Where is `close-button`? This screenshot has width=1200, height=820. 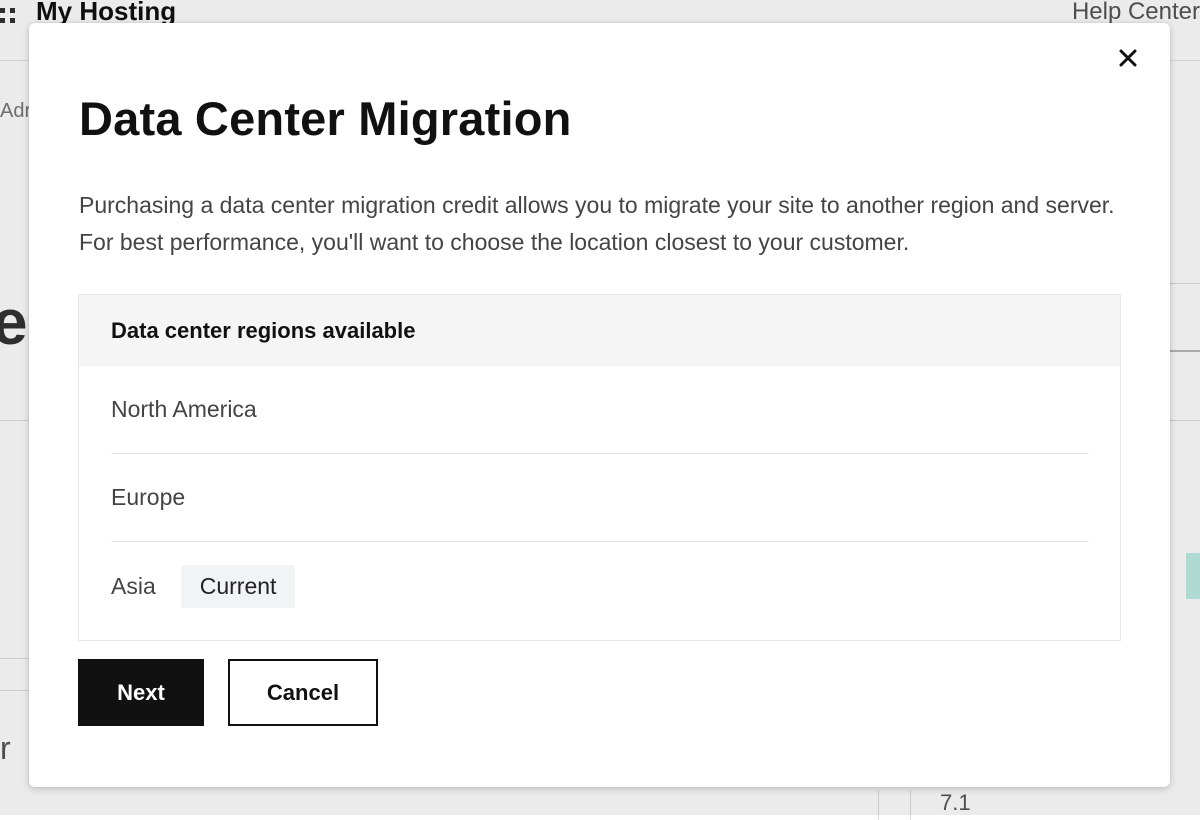
close-button is located at coordinates (1128, 58).